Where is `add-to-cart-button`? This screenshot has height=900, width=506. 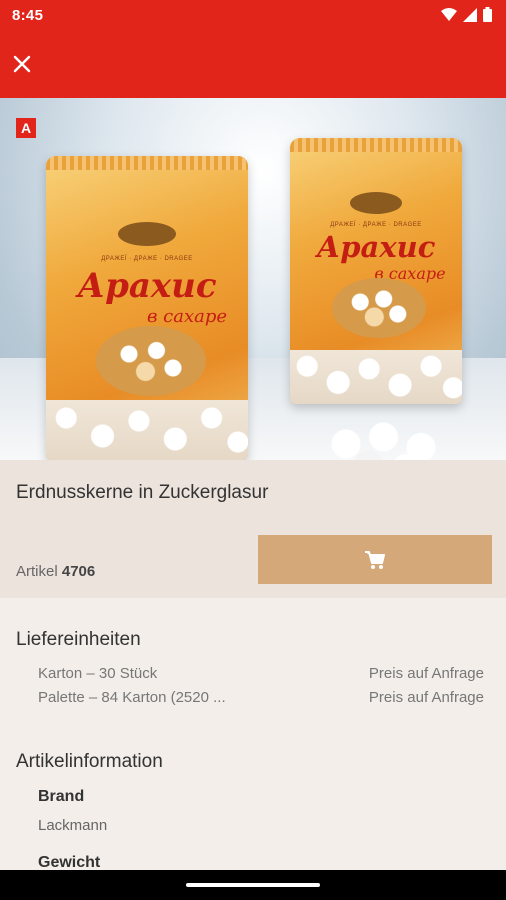 add-to-cart-button is located at coordinates (375, 559).